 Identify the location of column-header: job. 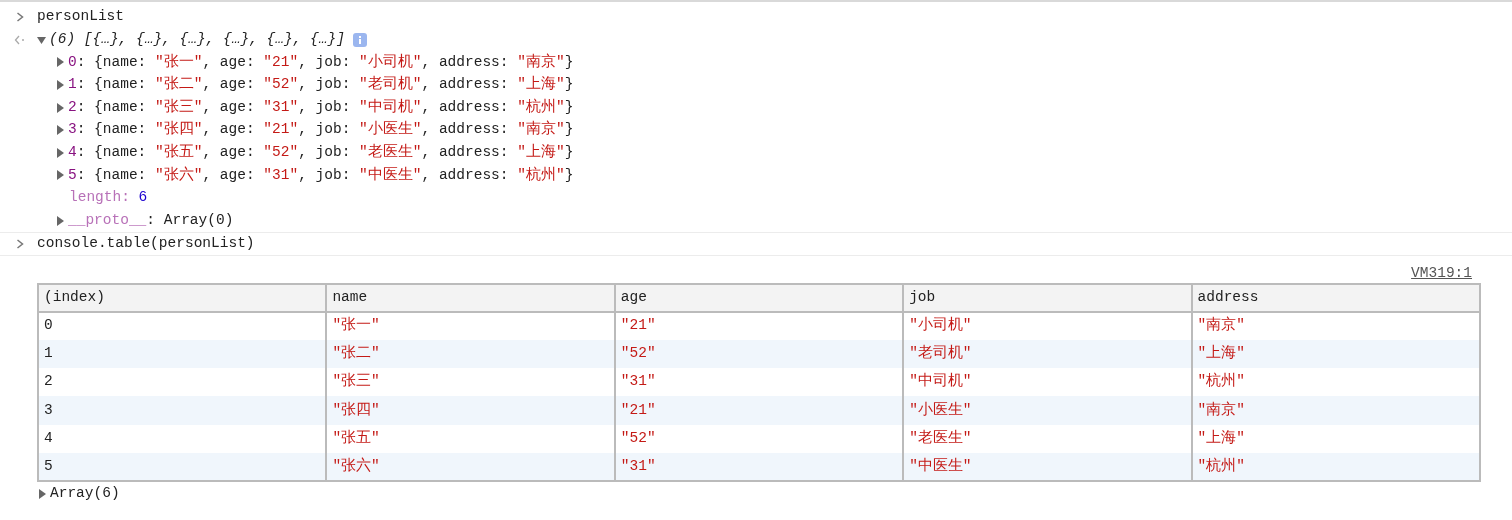
(1047, 297).